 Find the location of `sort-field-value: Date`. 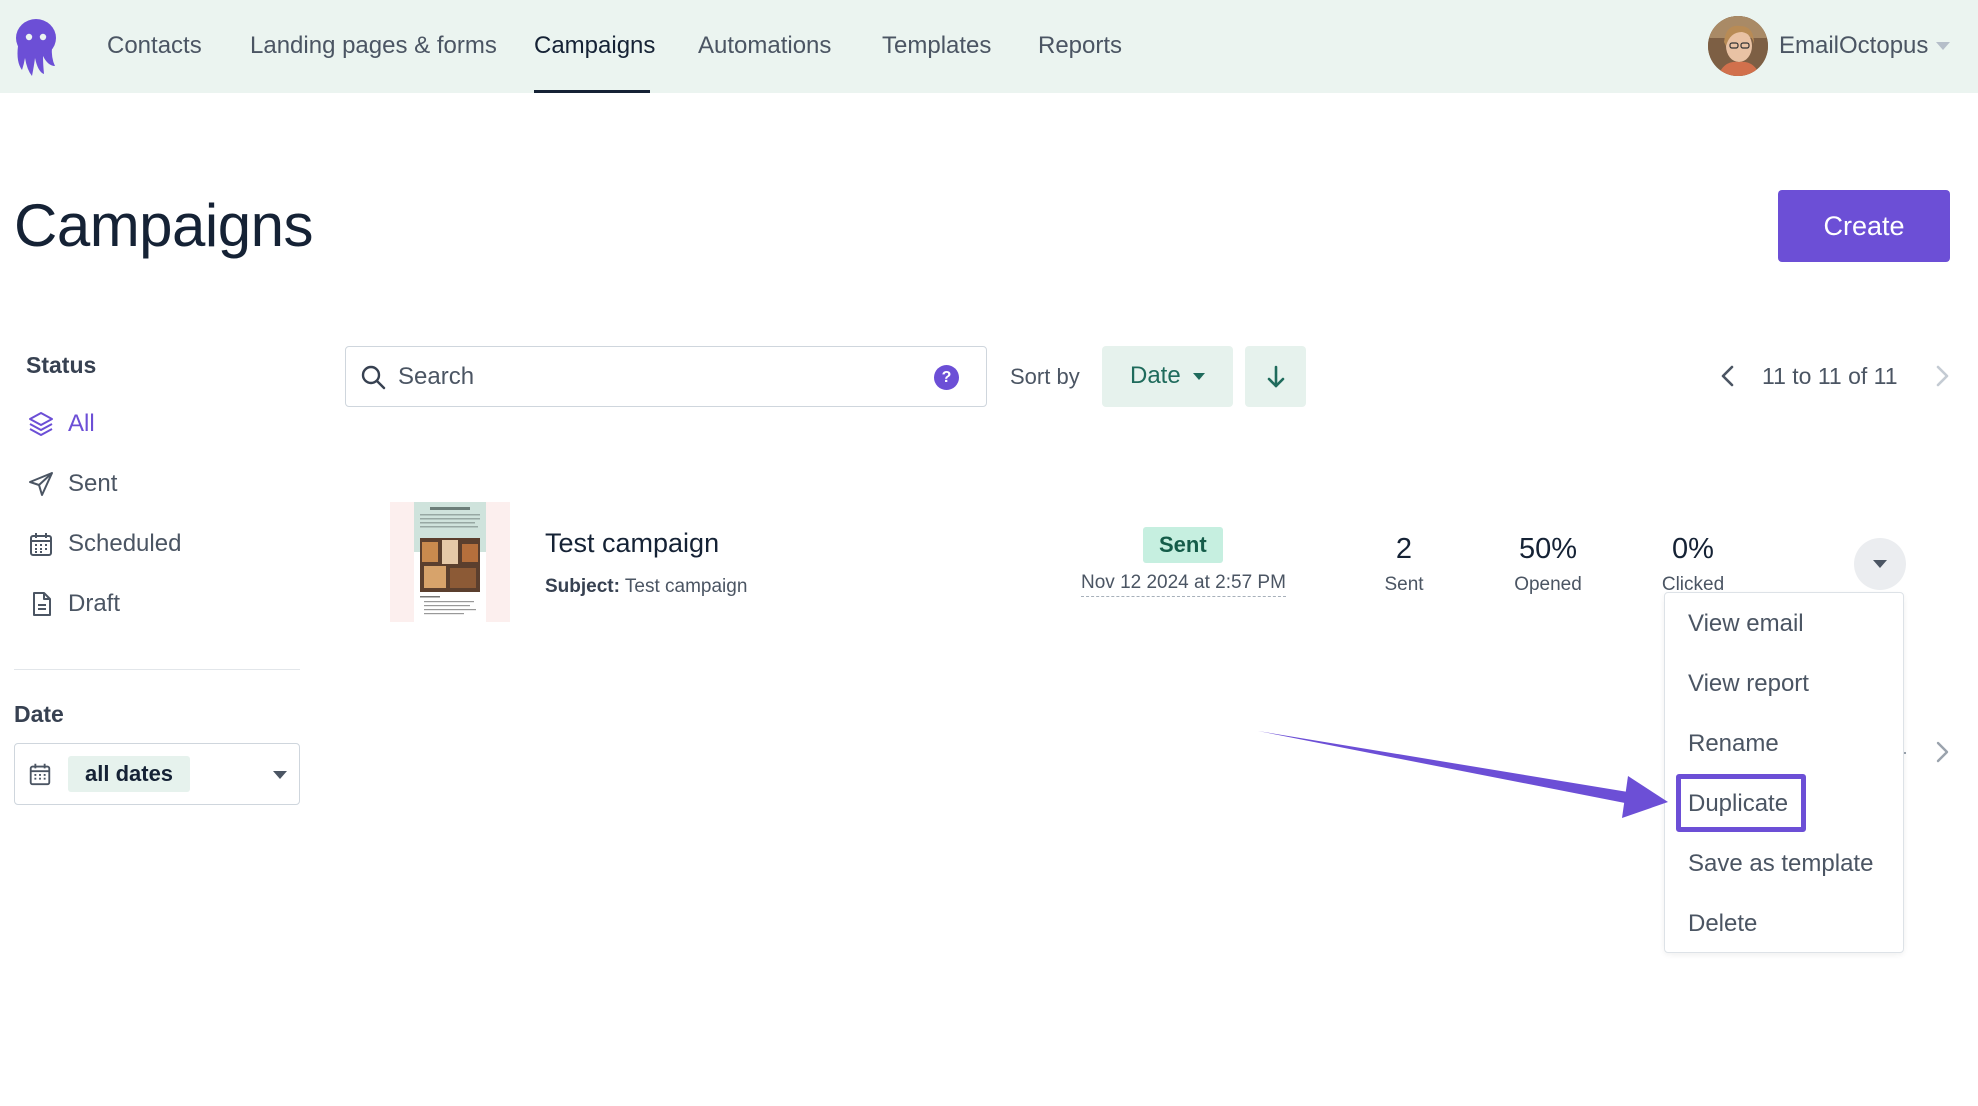

sort-field-value: Date is located at coordinates (1155, 375).